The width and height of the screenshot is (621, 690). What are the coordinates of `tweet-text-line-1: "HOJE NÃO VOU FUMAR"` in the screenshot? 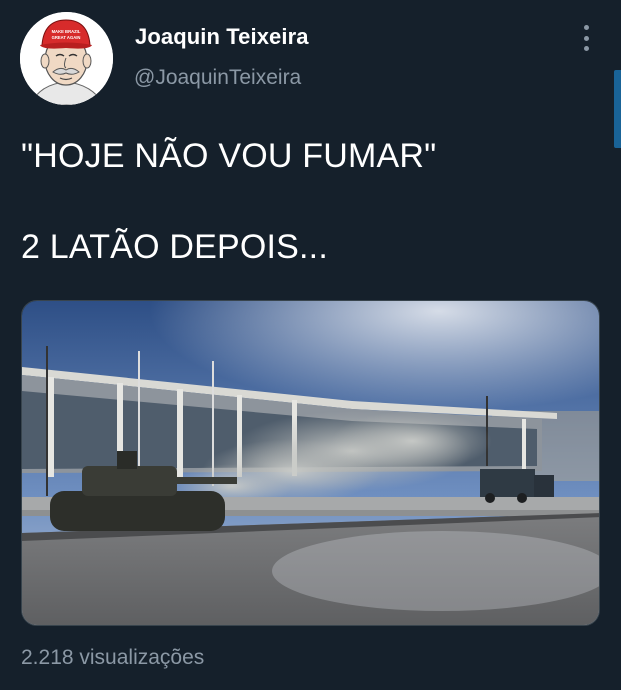 It's located at (229, 156).